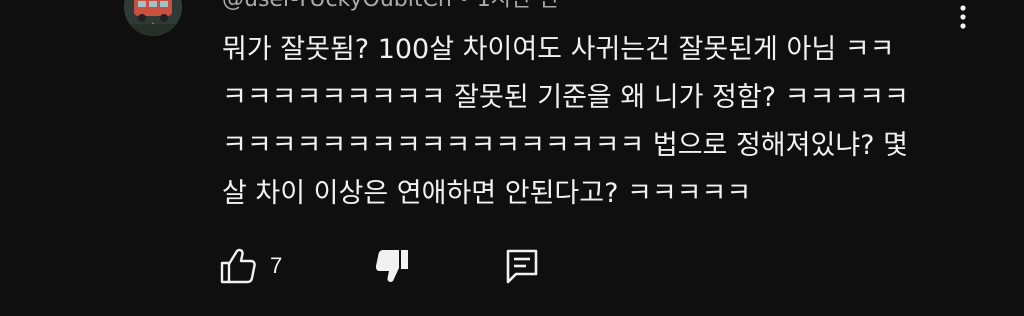 The image size is (1024, 316). I want to click on comment-reply-icon, so click(522, 266).